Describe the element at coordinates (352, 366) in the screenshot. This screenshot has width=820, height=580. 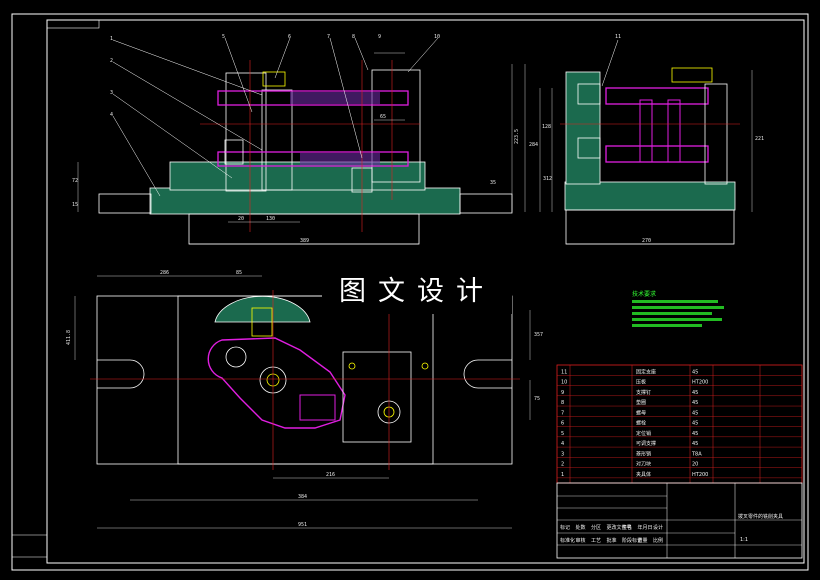
I see `plan-hole-a` at that location.